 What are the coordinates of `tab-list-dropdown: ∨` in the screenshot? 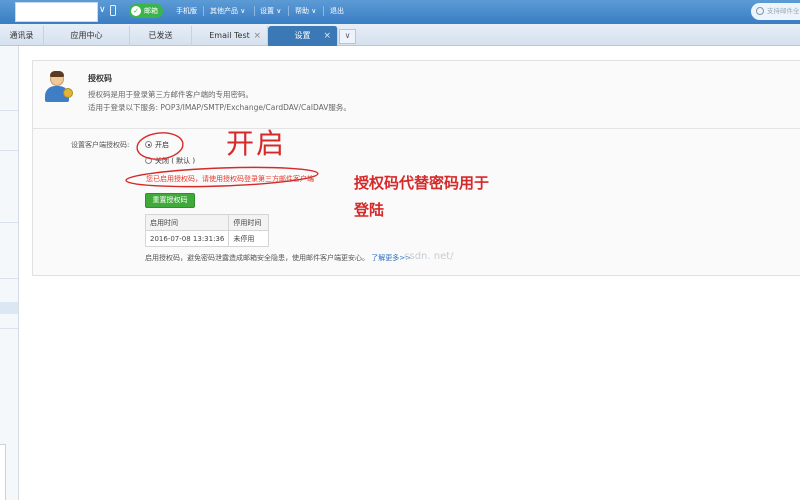 It's located at (347, 36).